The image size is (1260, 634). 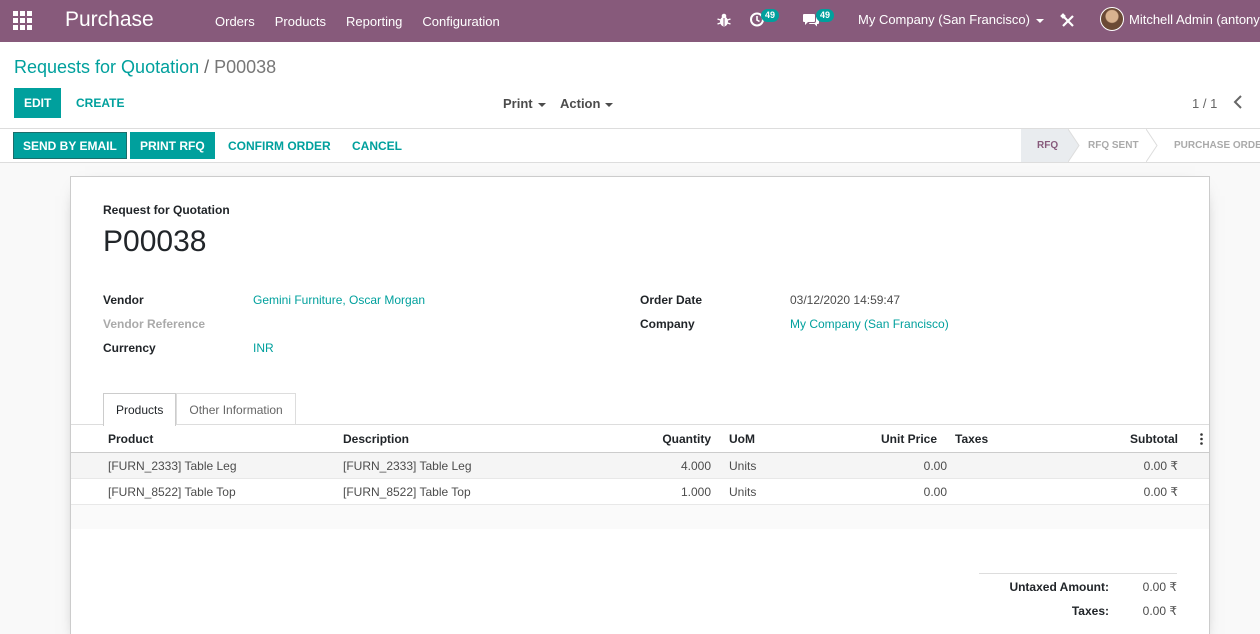 What do you see at coordinates (245, 67) in the screenshot?
I see `breadcrumb-current: P00038` at bounding box center [245, 67].